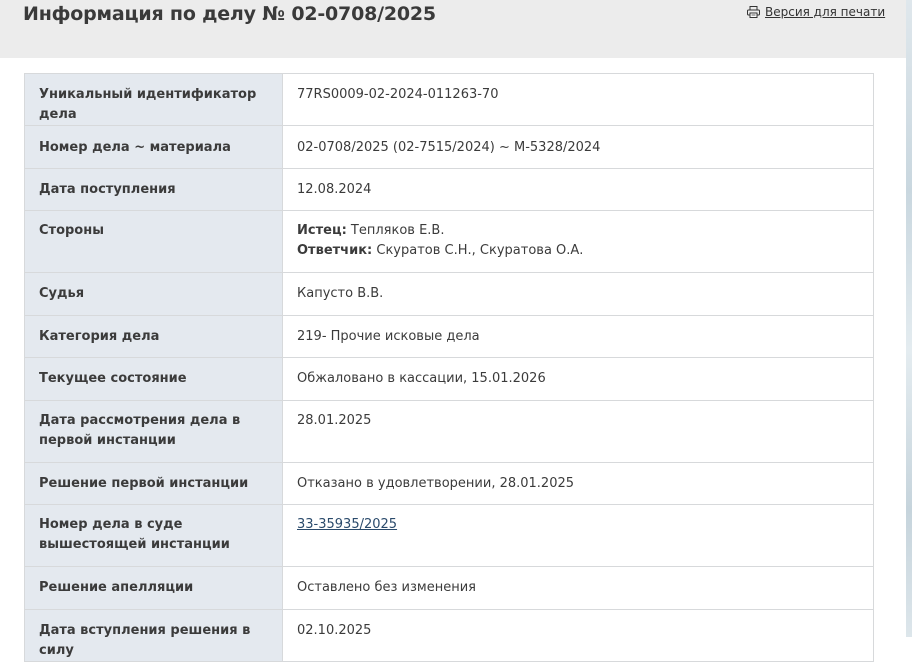 The height and width of the screenshot is (662, 912). Describe the element at coordinates (397, 230) in the screenshot. I see `plaintiff-name: Тепляков Е.В.` at that location.